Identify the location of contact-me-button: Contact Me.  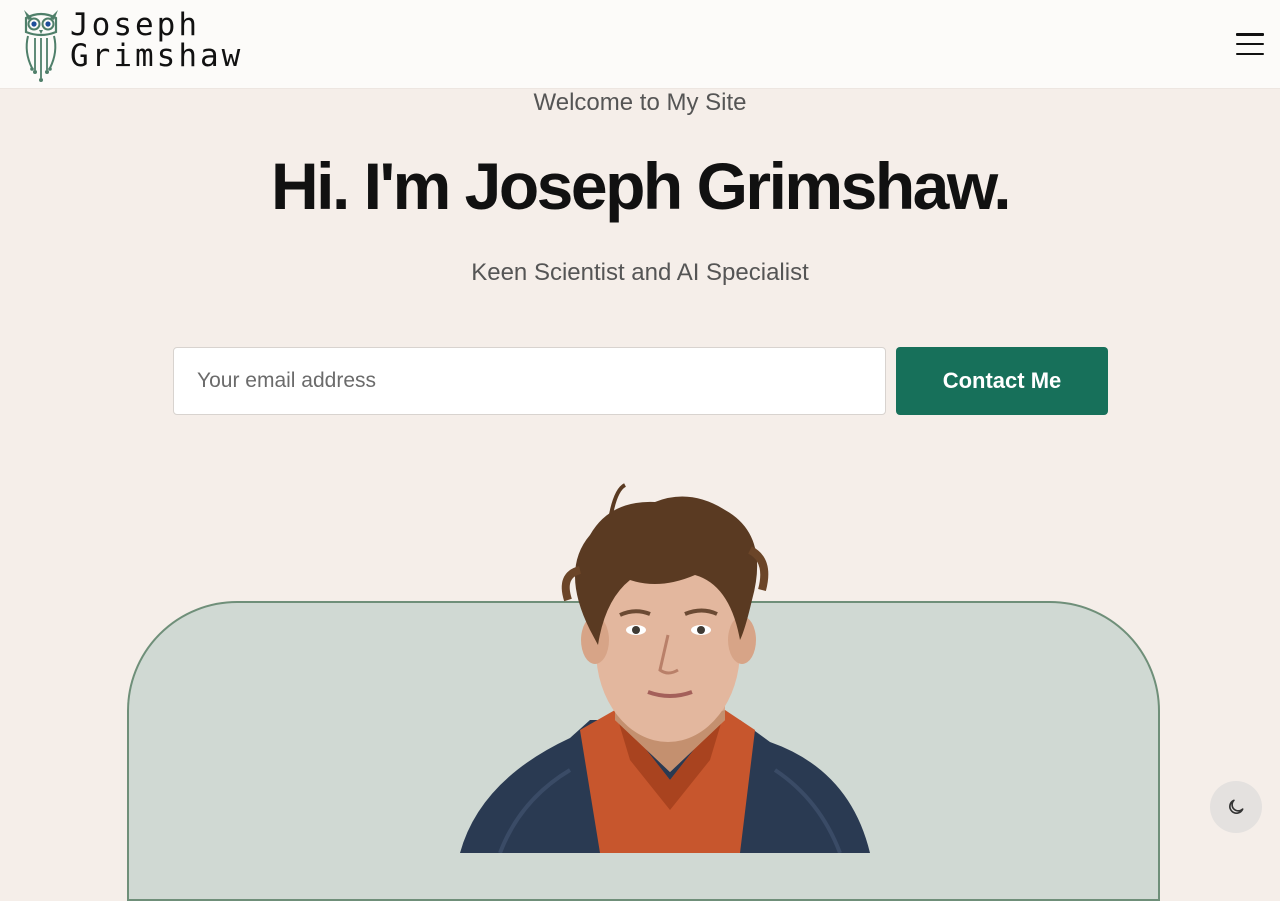
(1002, 381).